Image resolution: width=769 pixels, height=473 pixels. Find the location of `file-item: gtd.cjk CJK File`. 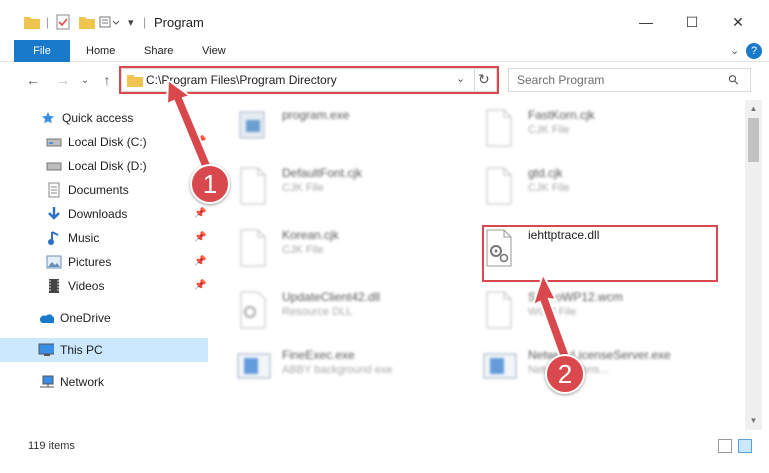

file-item: gtd.cjk CJK File is located at coordinates (578, 185).